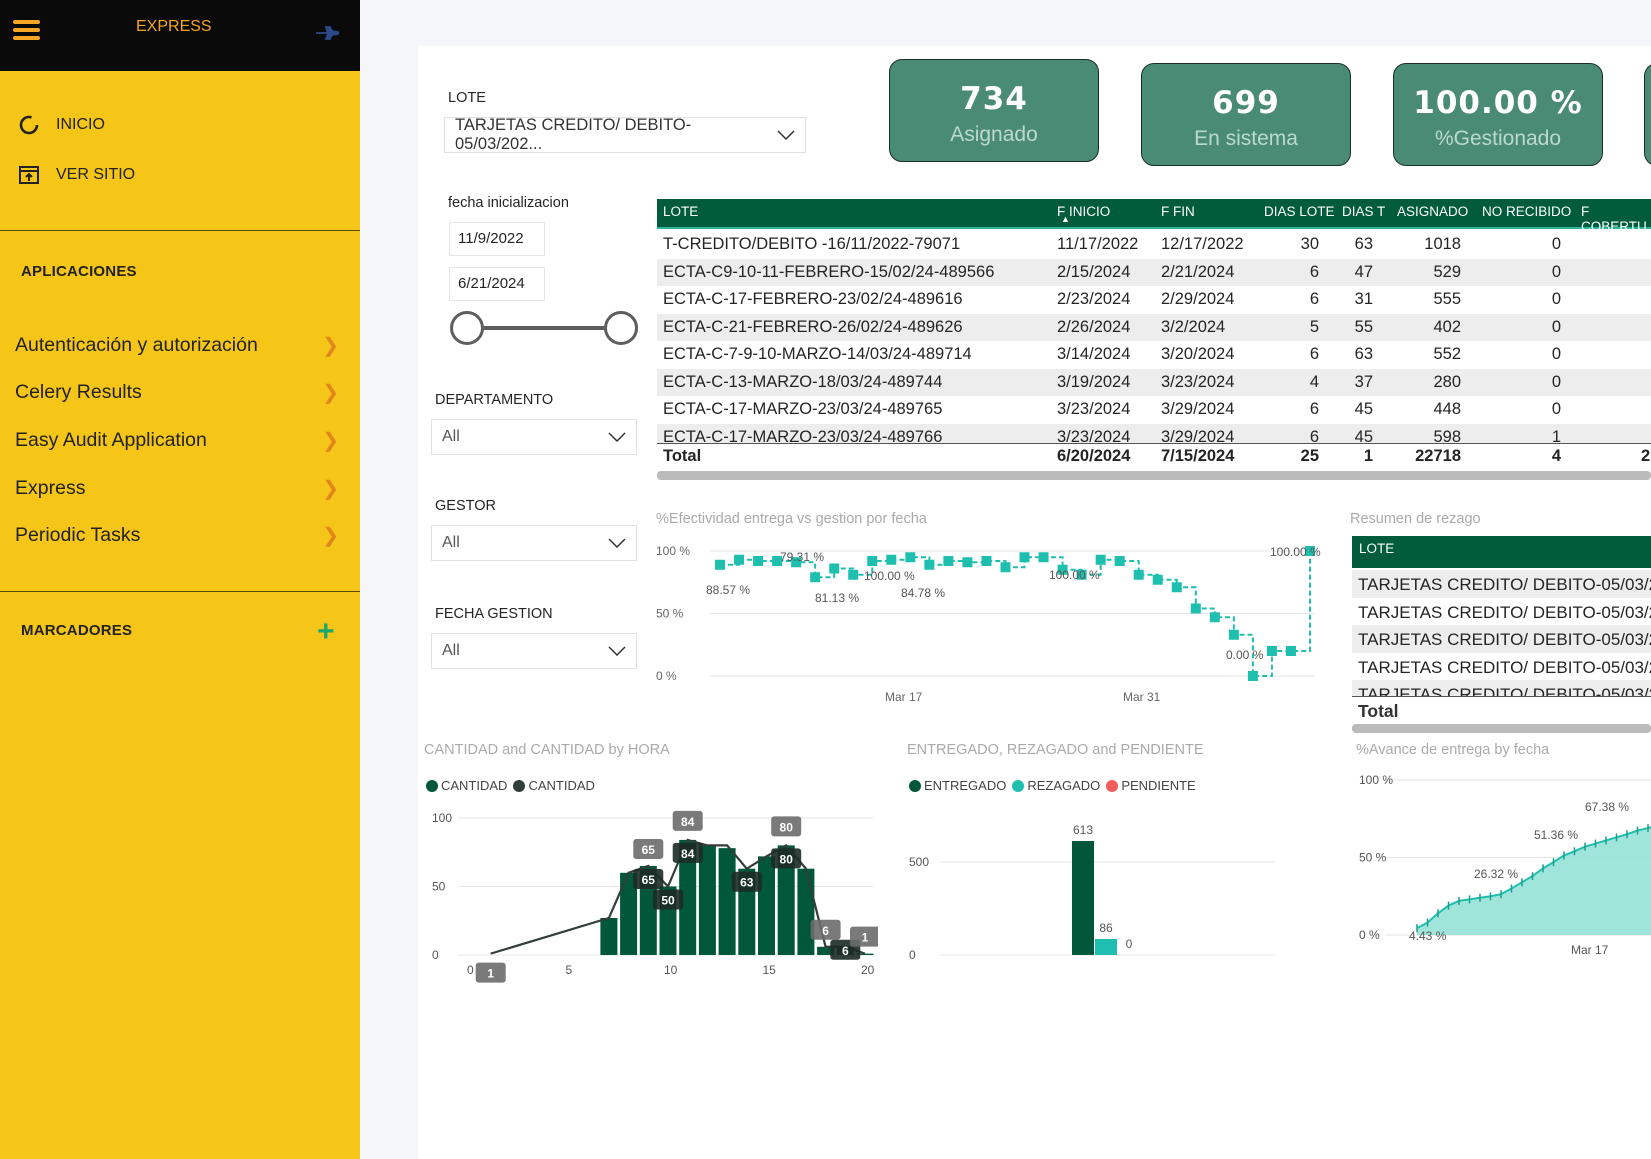 This screenshot has width=1651, height=1159. What do you see at coordinates (1498, 114) in the screenshot?
I see `card-gestionado: 100.00 % %Gestionado` at bounding box center [1498, 114].